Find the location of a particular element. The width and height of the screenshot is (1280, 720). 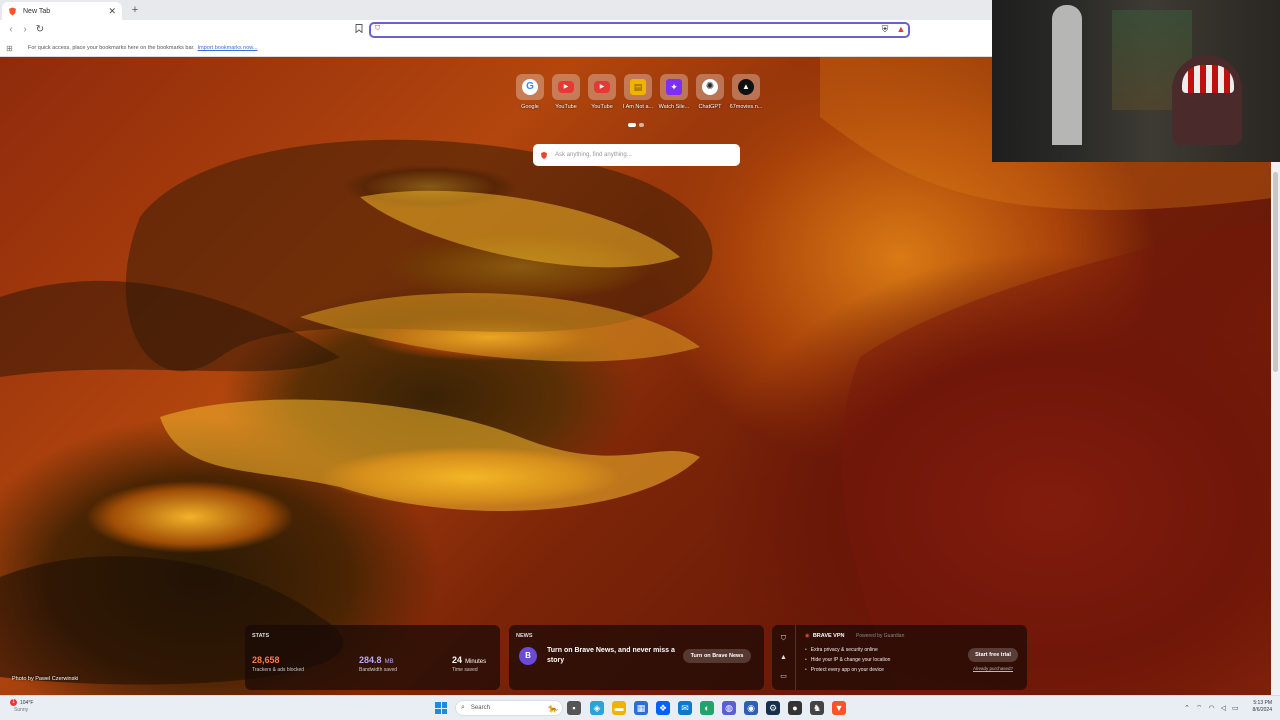

chatgpt-icon: ✺ is located at coordinates (710, 87).